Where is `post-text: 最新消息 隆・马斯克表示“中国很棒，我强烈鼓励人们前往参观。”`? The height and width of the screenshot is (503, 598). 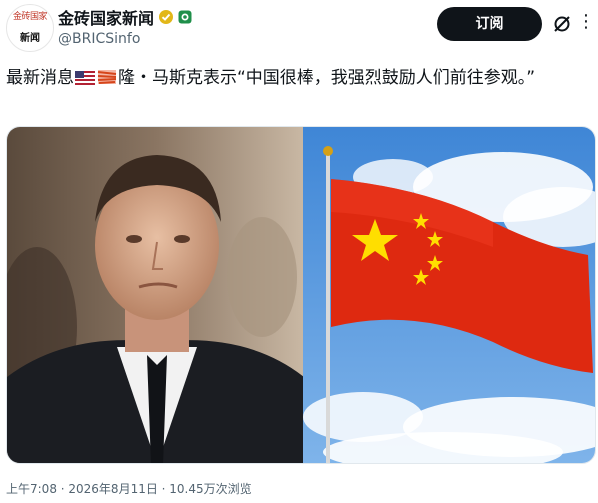 post-text: 最新消息 隆・马斯克表示“中国很棒，我强烈鼓励人们前往参观。” is located at coordinates (299, 78).